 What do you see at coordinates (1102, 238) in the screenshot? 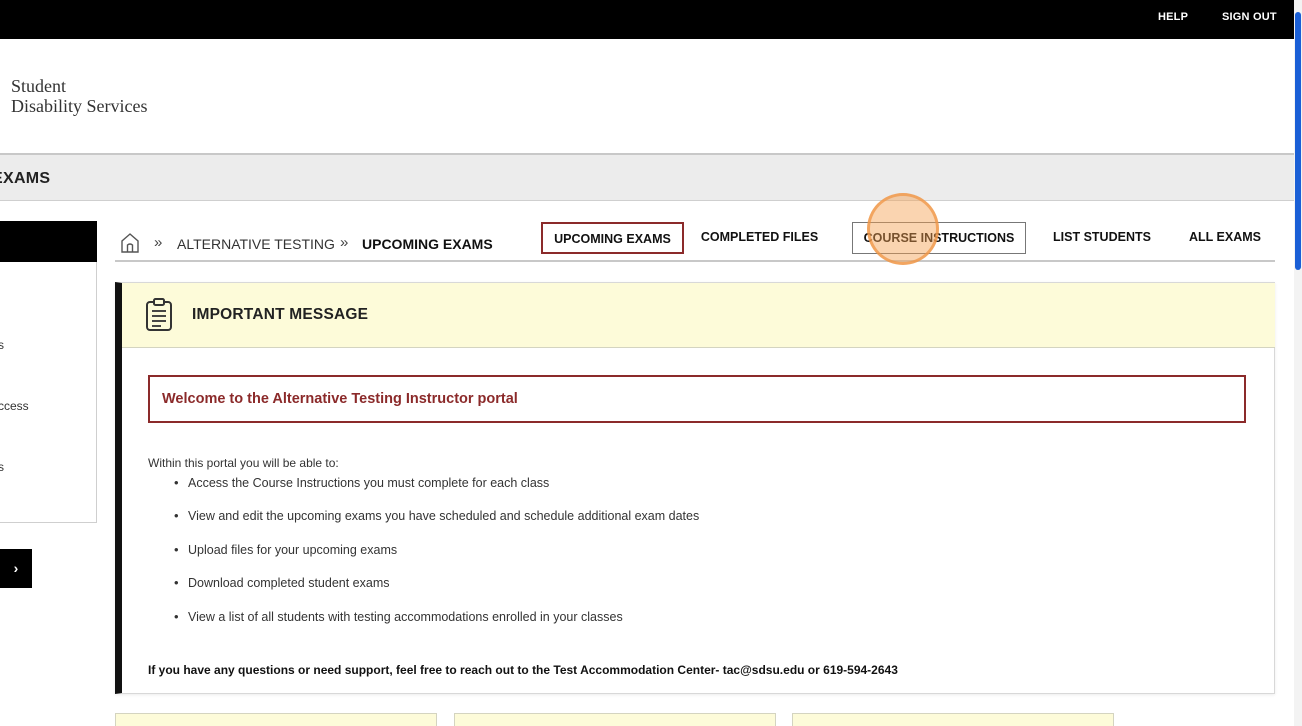
I see `tab-list-students: LIST STUDENTS` at bounding box center [1102, 238].